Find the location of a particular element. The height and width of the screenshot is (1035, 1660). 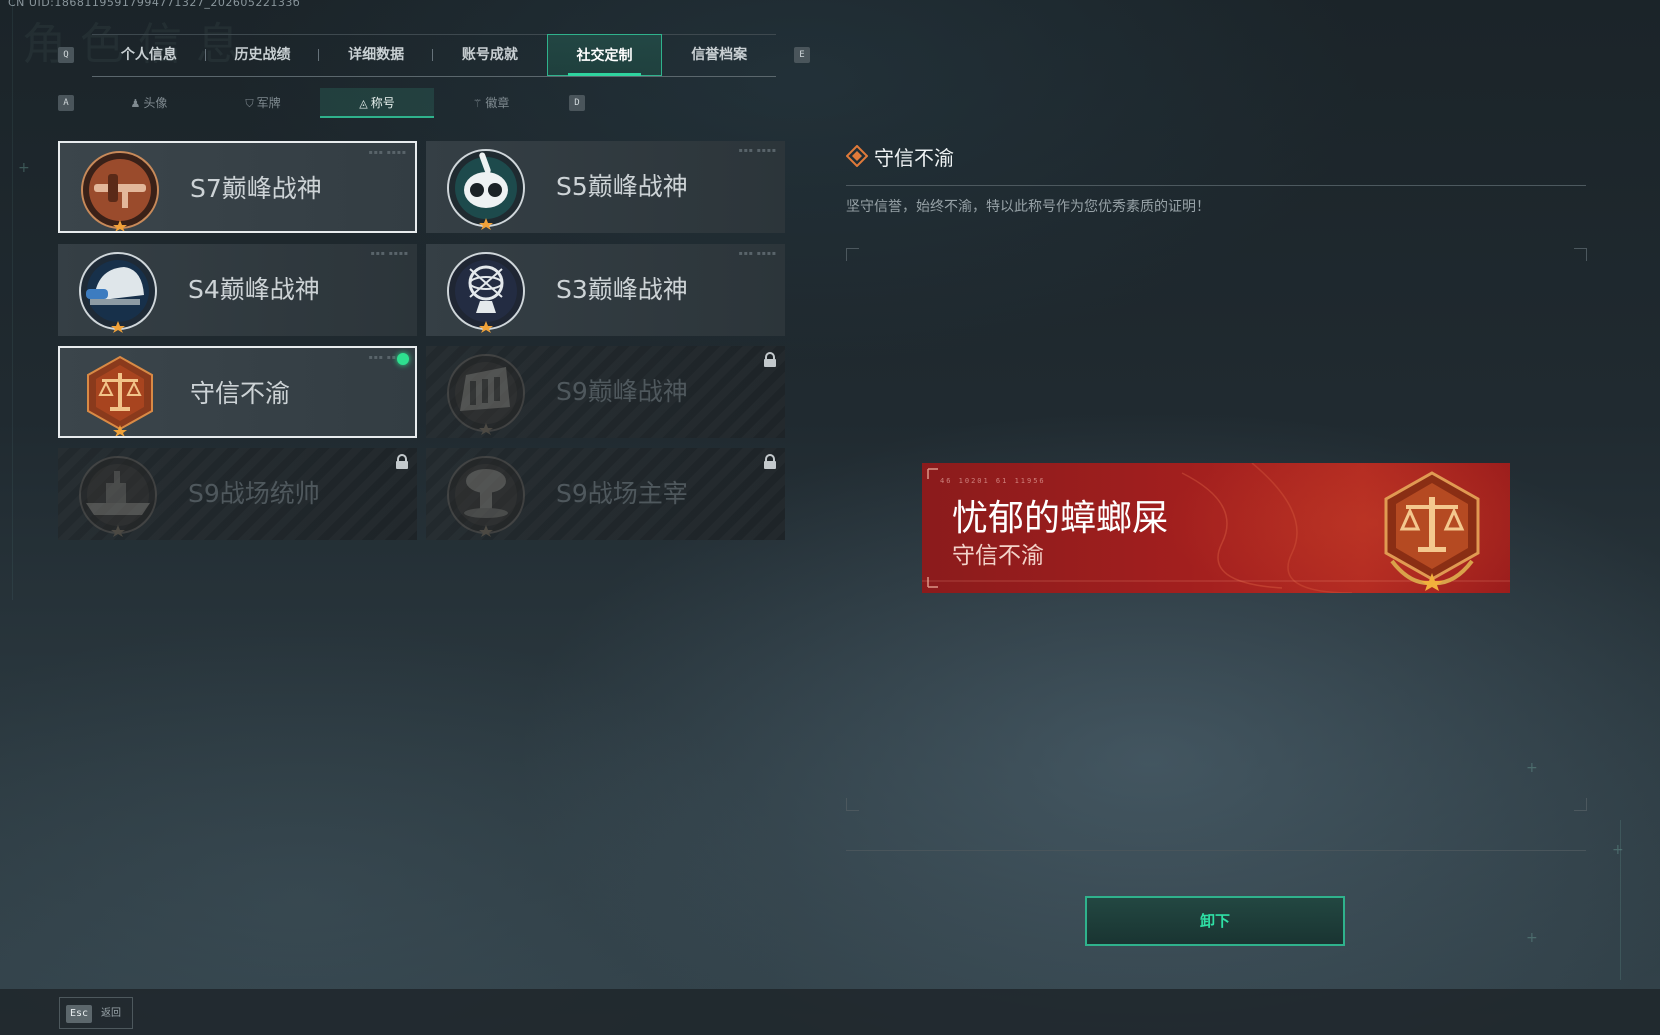

tab-detailed-data: 详细数据 is located at coordinates (376, 55).